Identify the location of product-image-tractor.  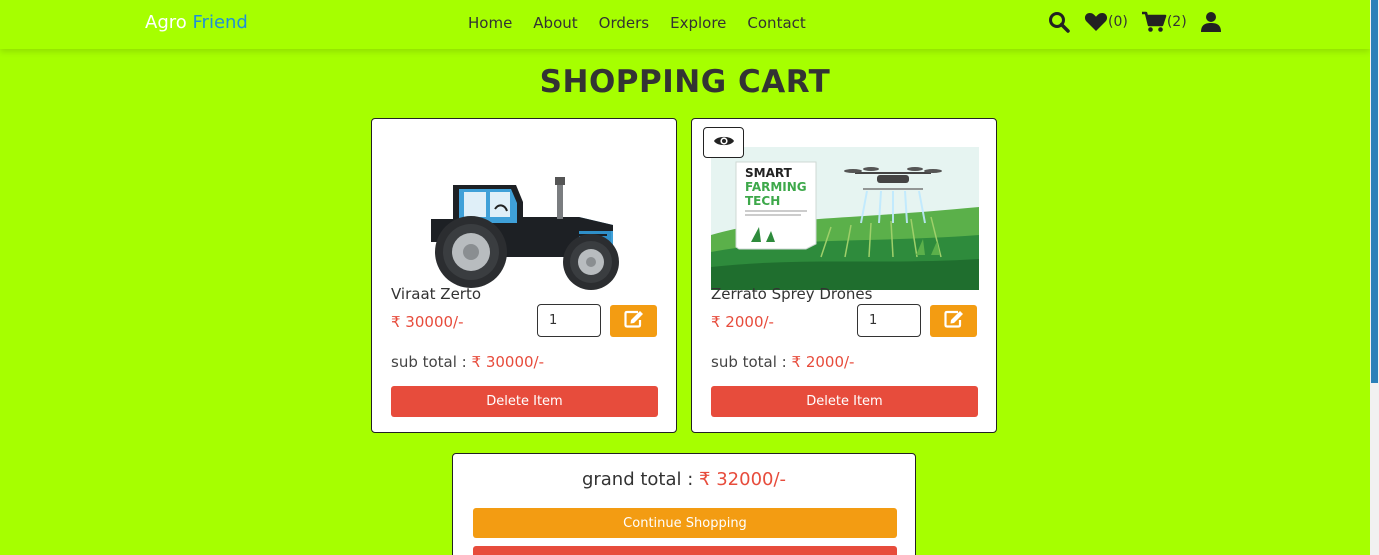
(525, 233).